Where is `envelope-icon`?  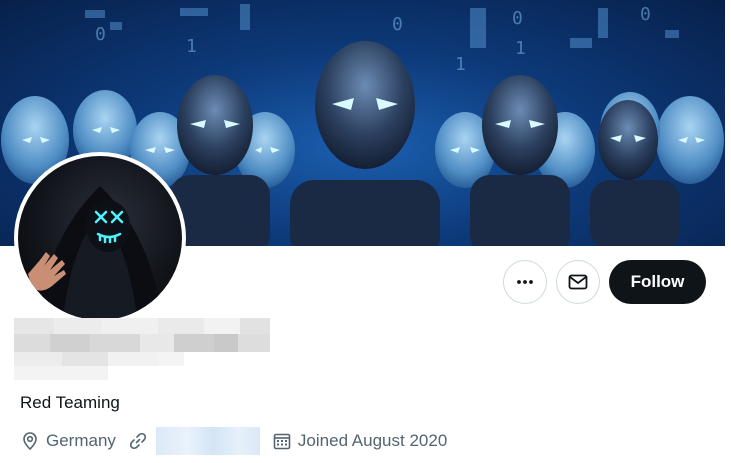
envelope-icon is located at coordinates (578, 282).